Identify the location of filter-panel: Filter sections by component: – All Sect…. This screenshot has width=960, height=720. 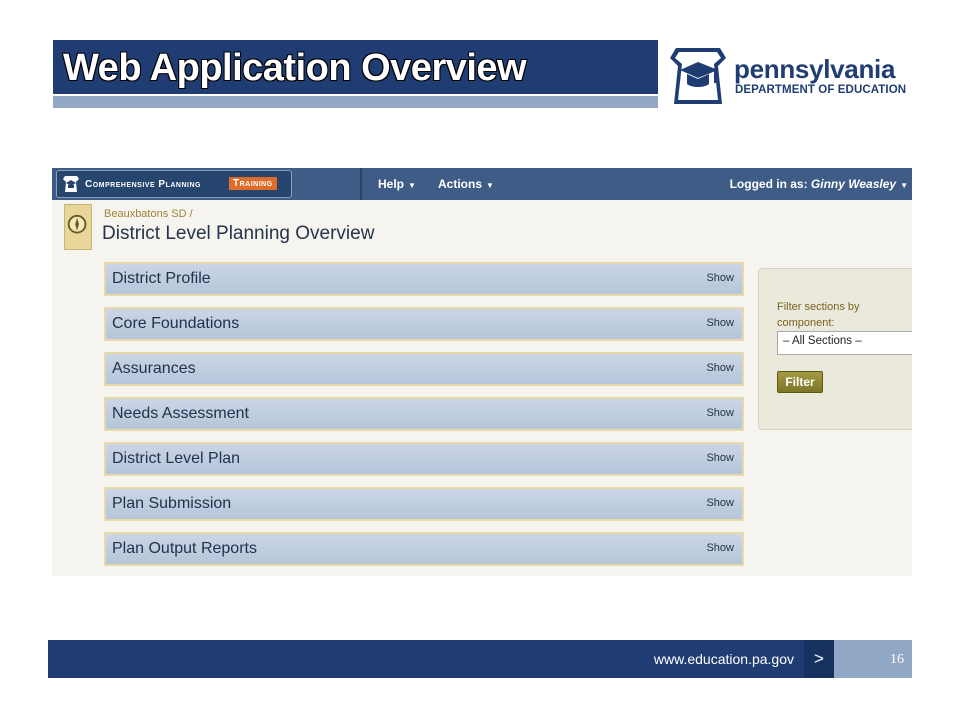
(835, 349).